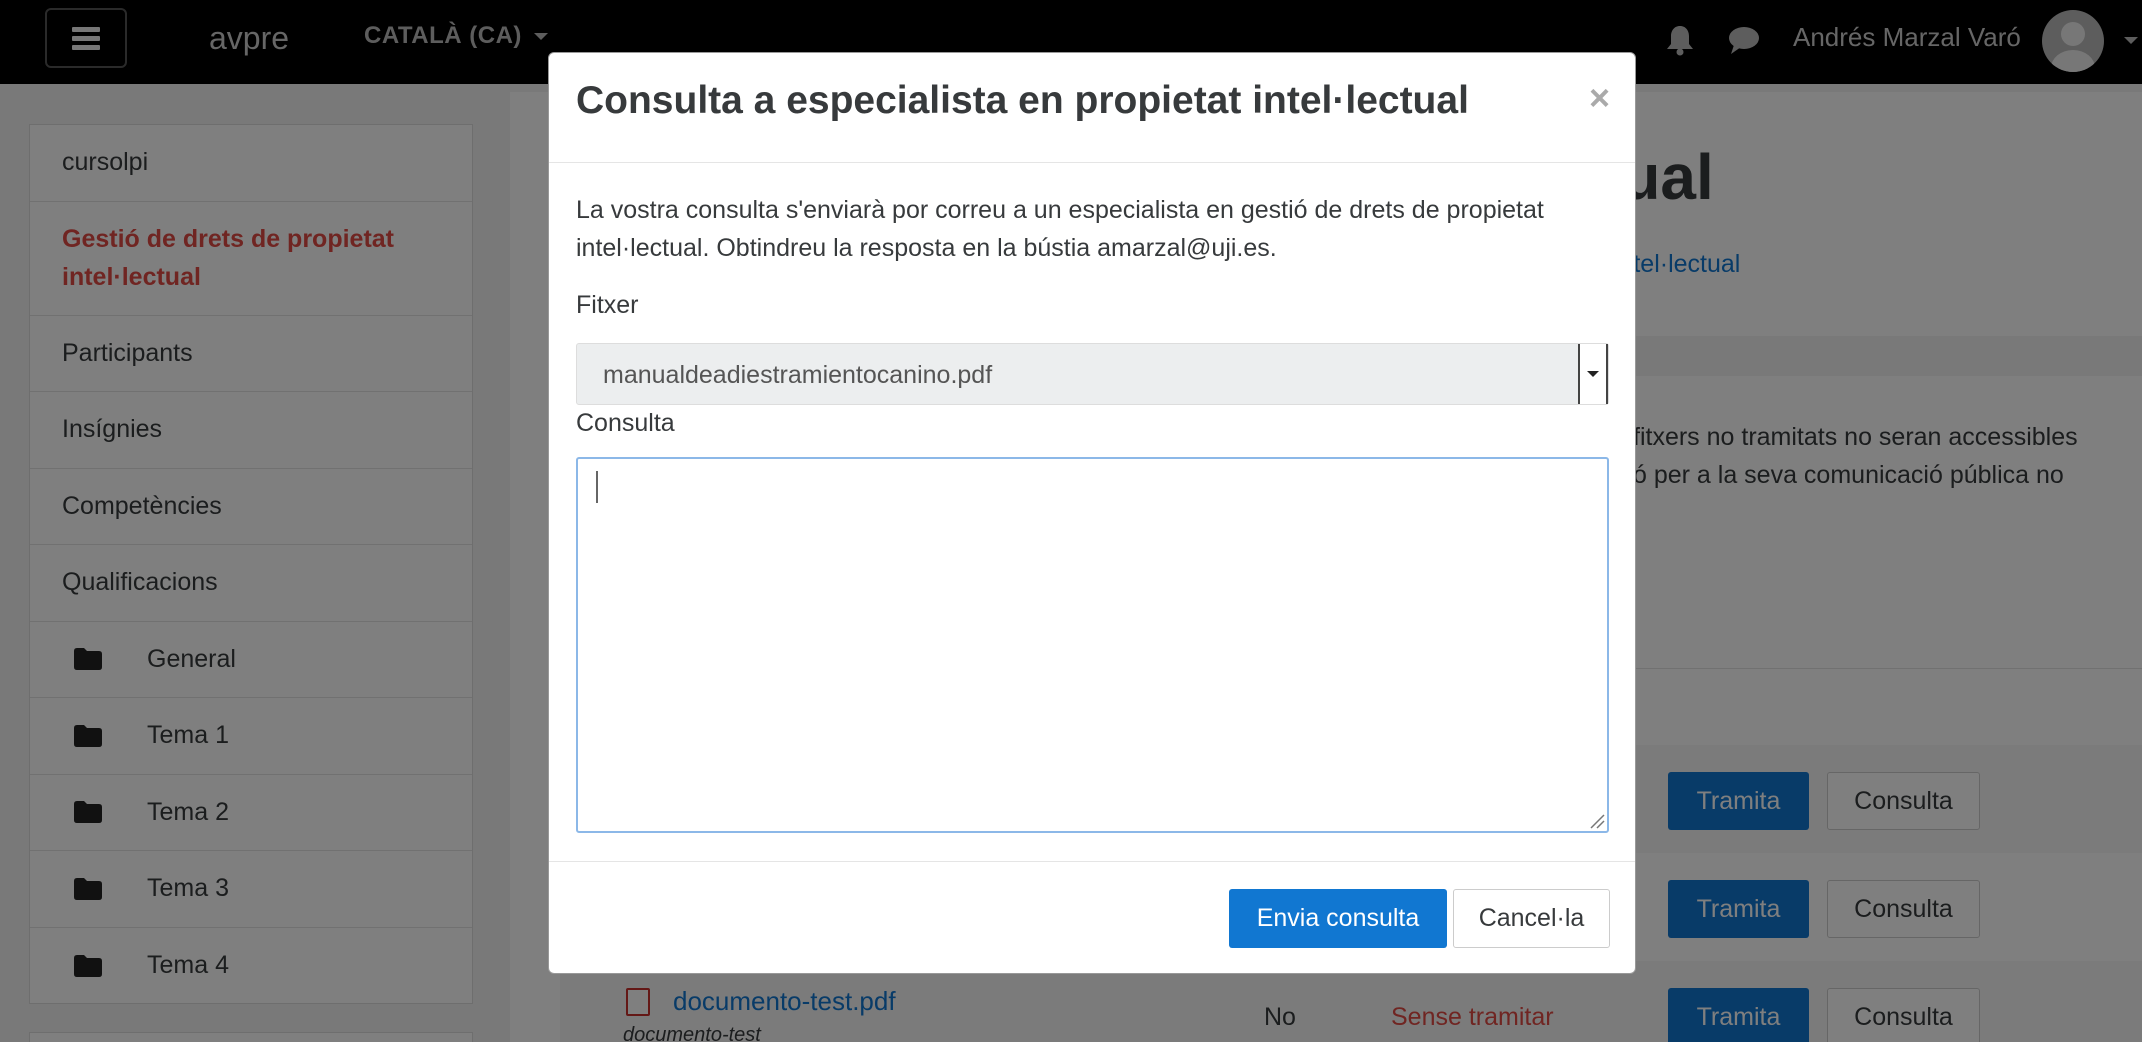  Describe the element at coordinates (597, 487) in the screenshot. I see `text-cursor` at that location.